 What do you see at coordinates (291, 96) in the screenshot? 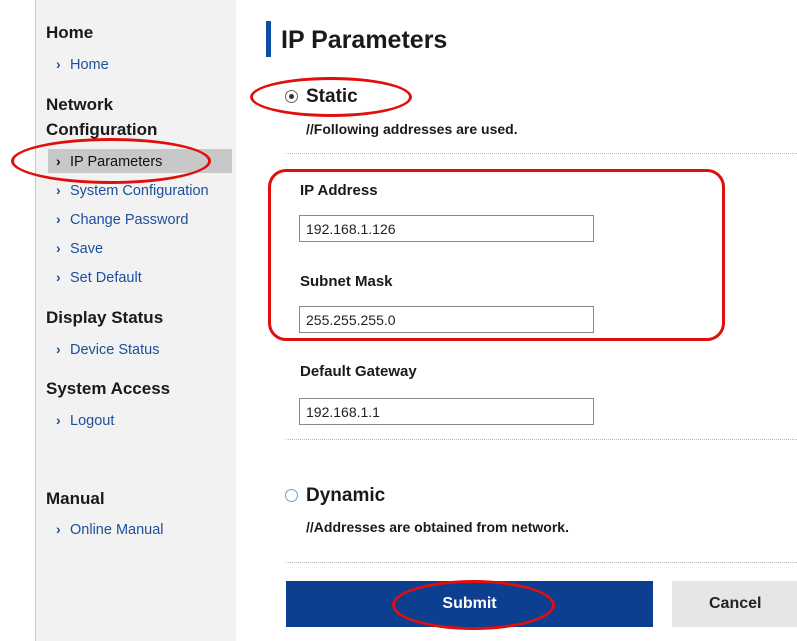
I see `static-radio` at bounding box center [291, 96].